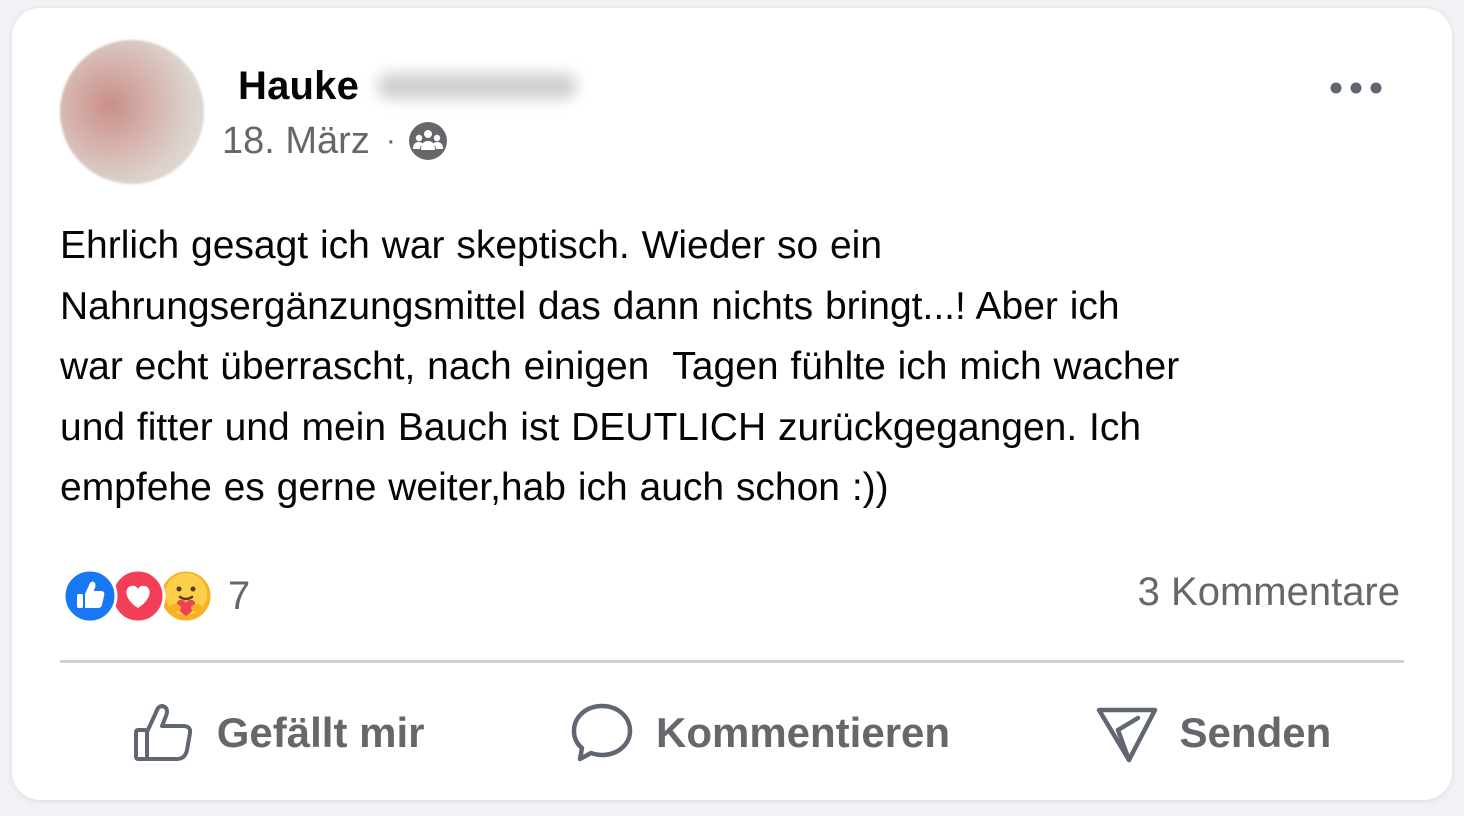 This screenshot has width=1464, height=816. What do you see at coordinates (239, 595) in the screenshot?
I see `reaction-count: 7` at bounding box center [239, 595].